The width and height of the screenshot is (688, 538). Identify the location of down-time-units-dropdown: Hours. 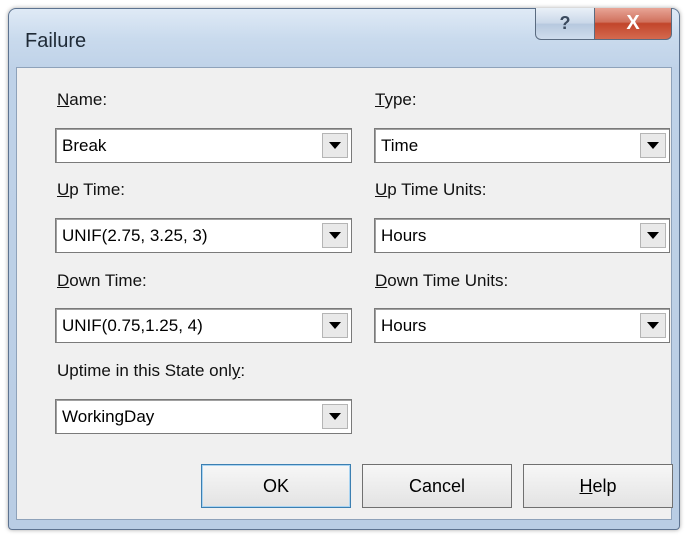
(522, 325).